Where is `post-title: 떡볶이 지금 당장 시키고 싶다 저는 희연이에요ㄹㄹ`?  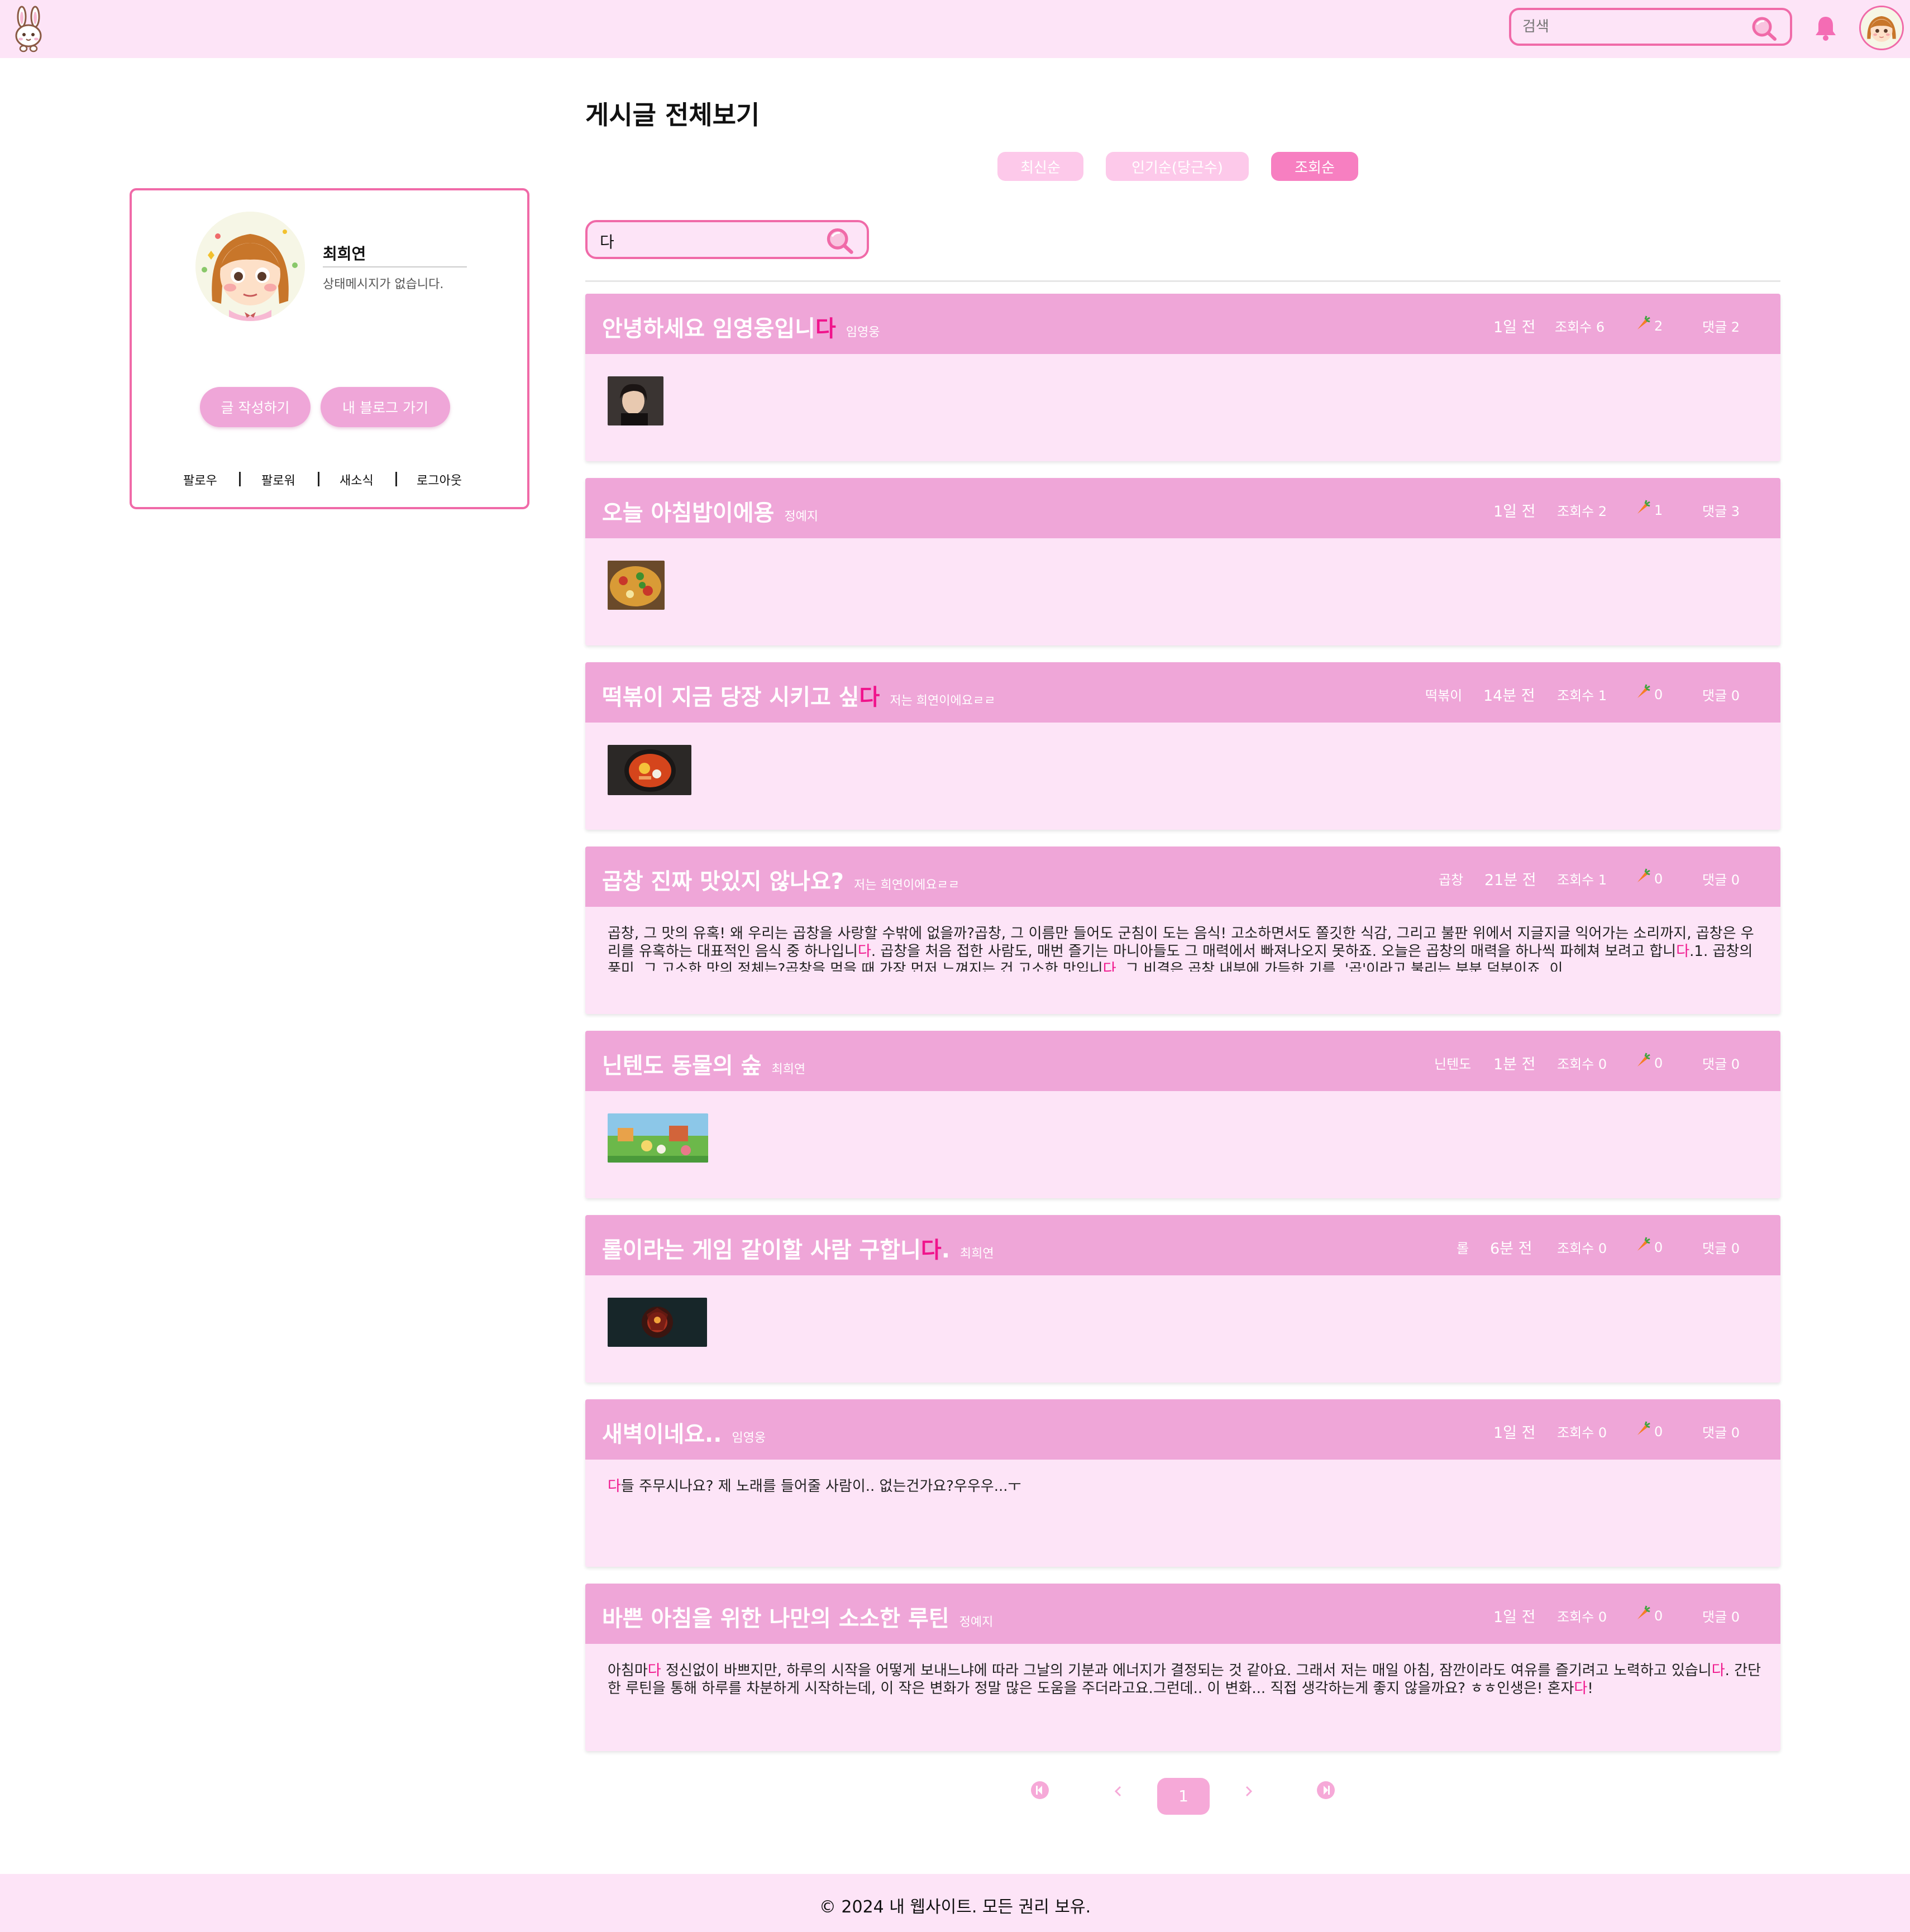
post-title: 떡볶이 지금 당장 시키고 싶다 저는 희연이에요ㄹㄹ is located at coordinates (799, 695).